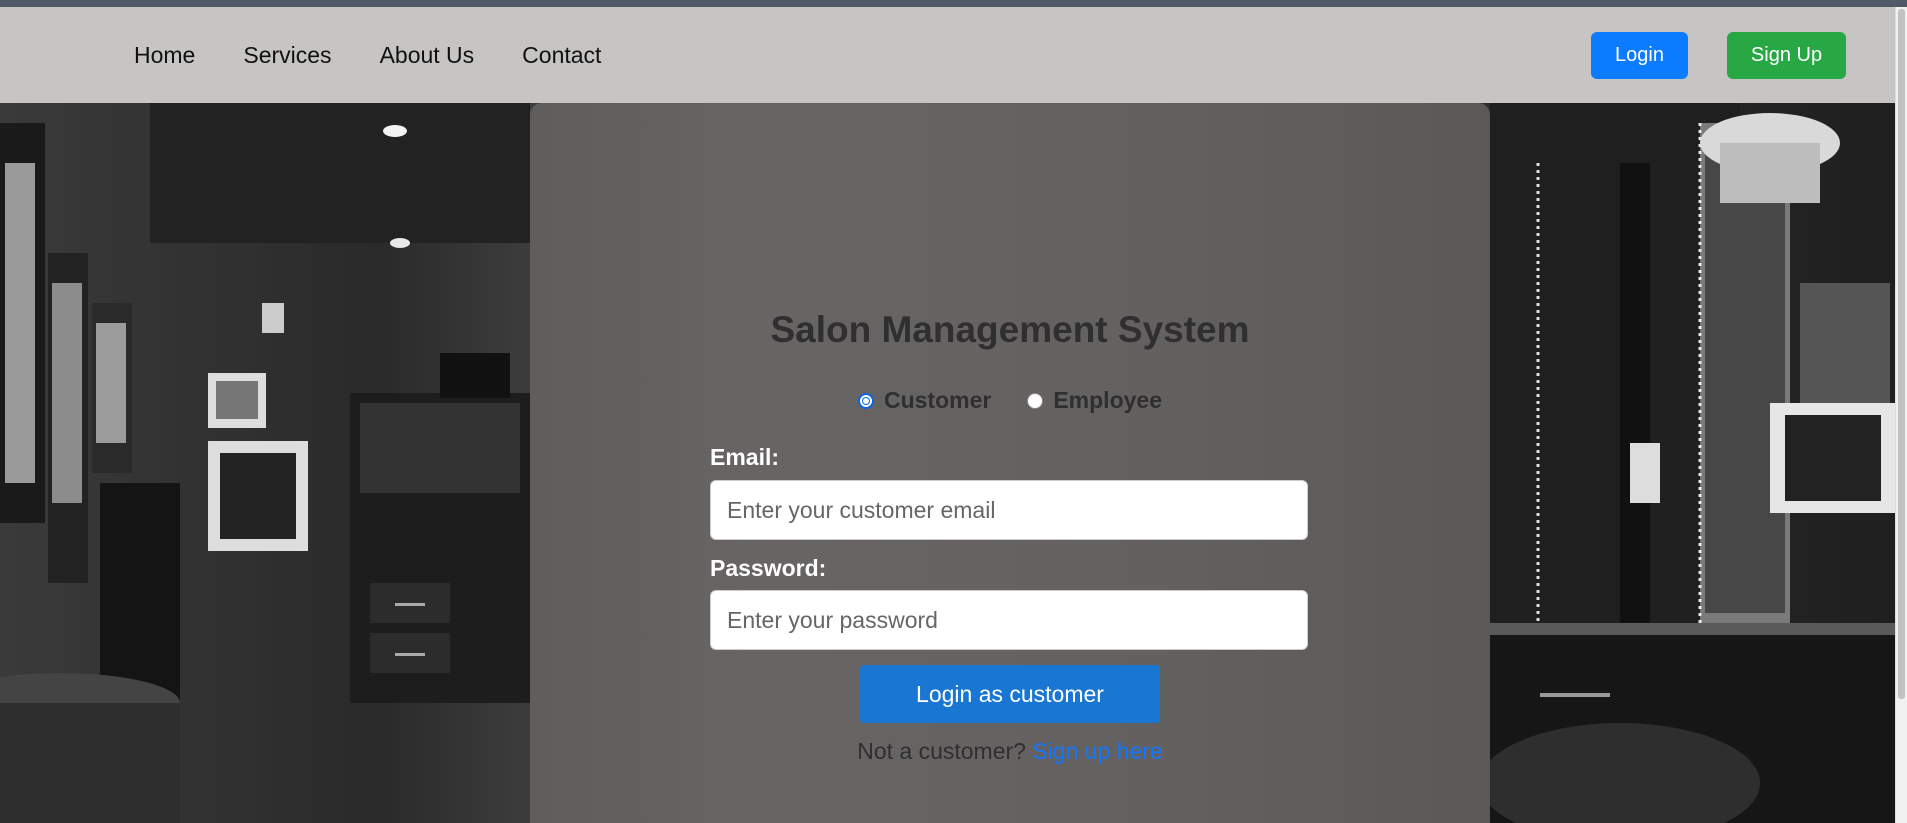 This screenshot has height=823, width=1907. Describe the element at coordinates (745, 457) in the screenshot. I see `email-label: Email:` at that location.